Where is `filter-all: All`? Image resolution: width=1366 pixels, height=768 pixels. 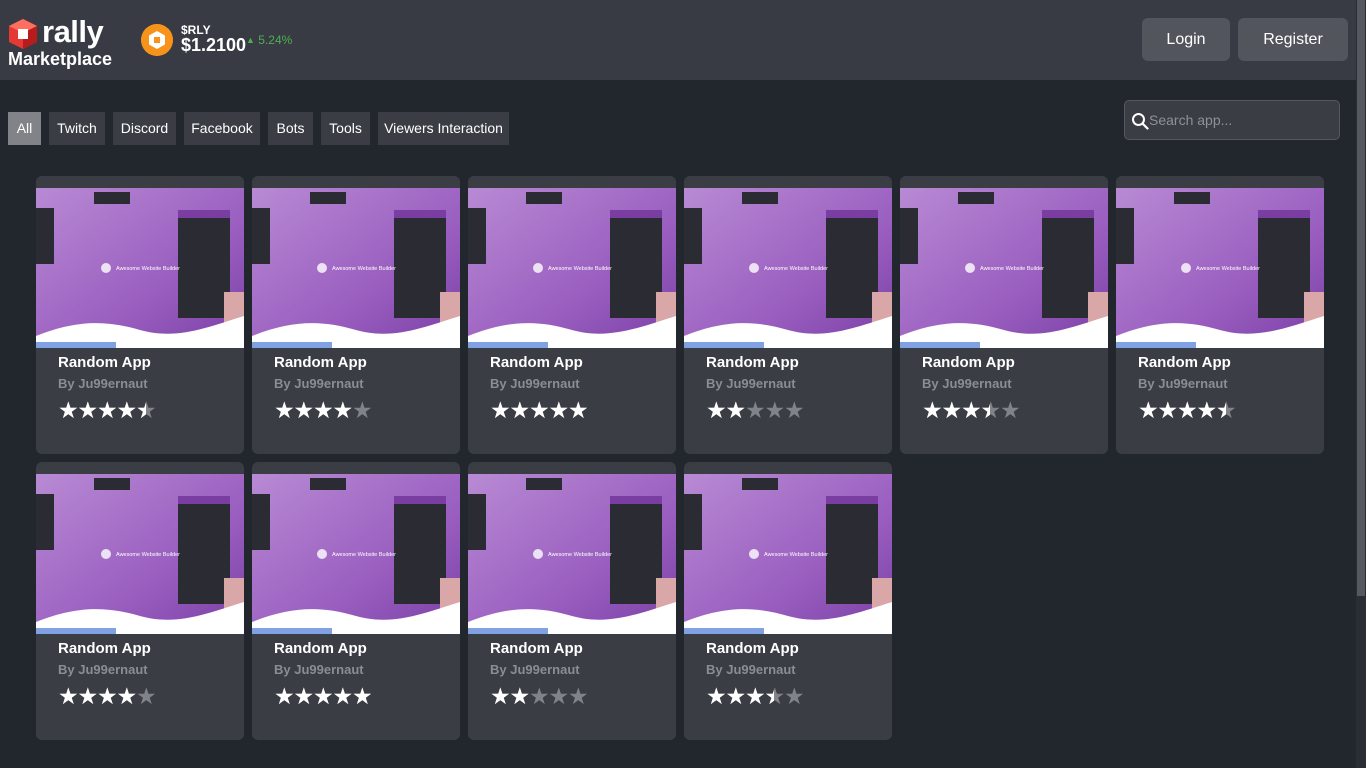
filter-all: All is located at coordinates (24, 128).